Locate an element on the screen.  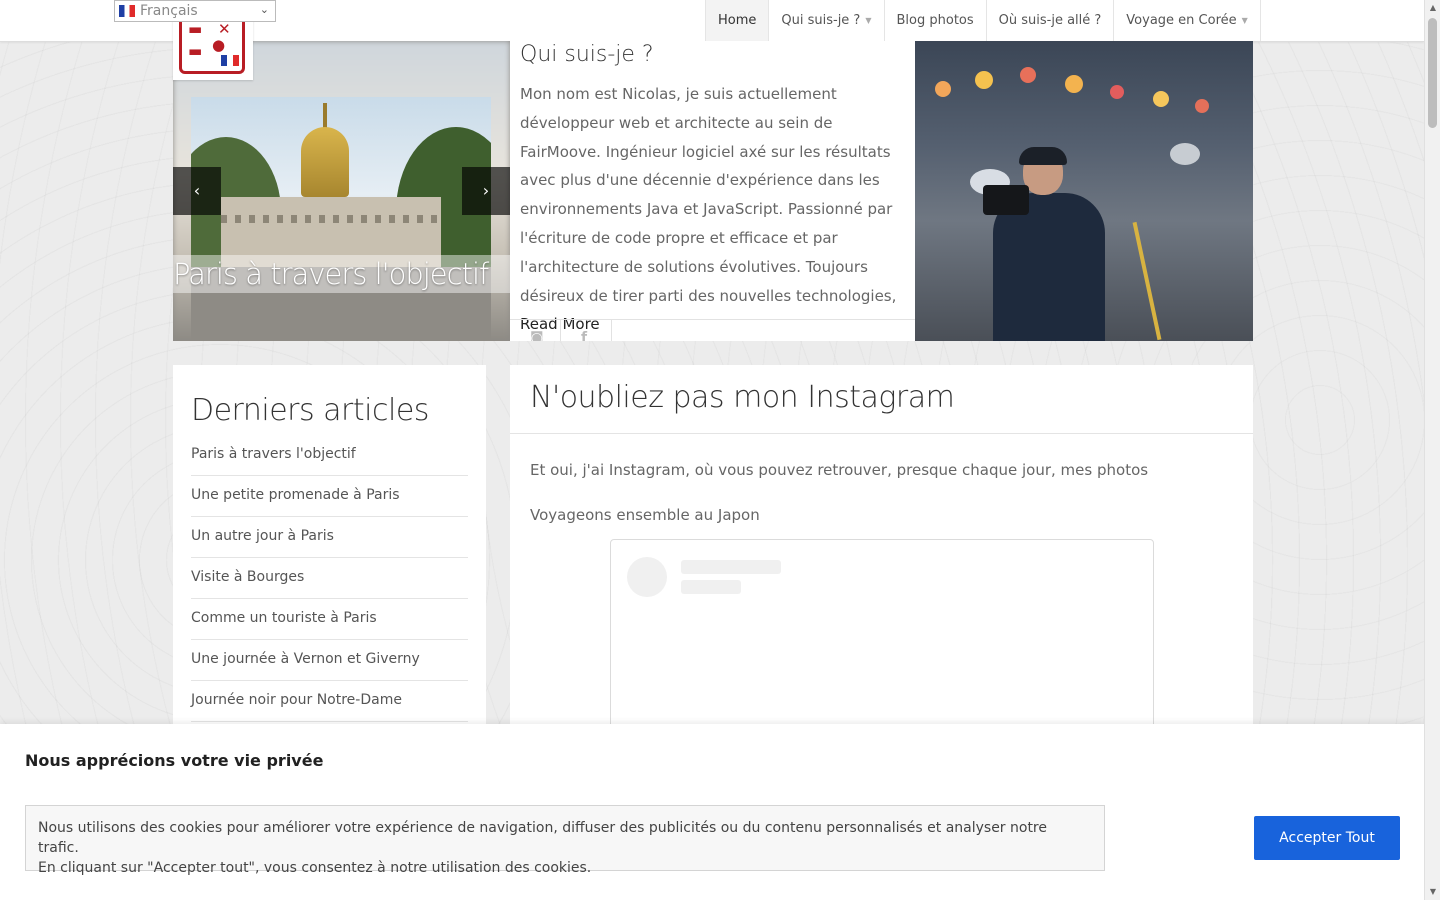
slider-prev-button: ‹ is located at coordinates (197, 191).